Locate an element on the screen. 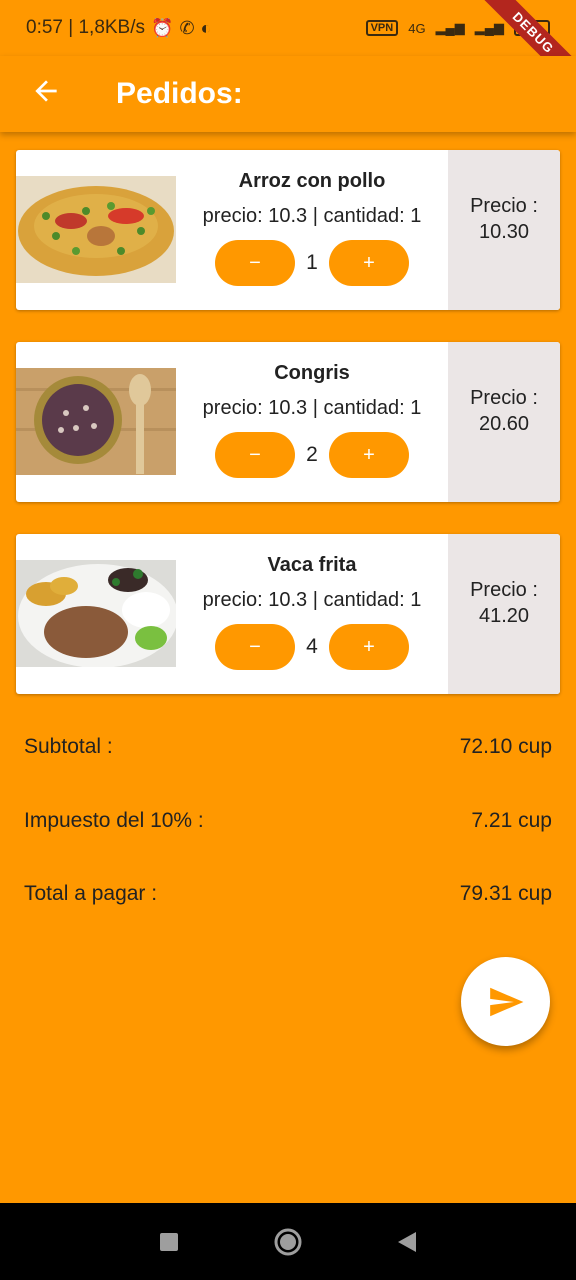 Image resolution: width=576 pixels, height=1280 pixels. status-time-speed: 0:57 | 1,8KB/s is located at coordinates (86, 27).